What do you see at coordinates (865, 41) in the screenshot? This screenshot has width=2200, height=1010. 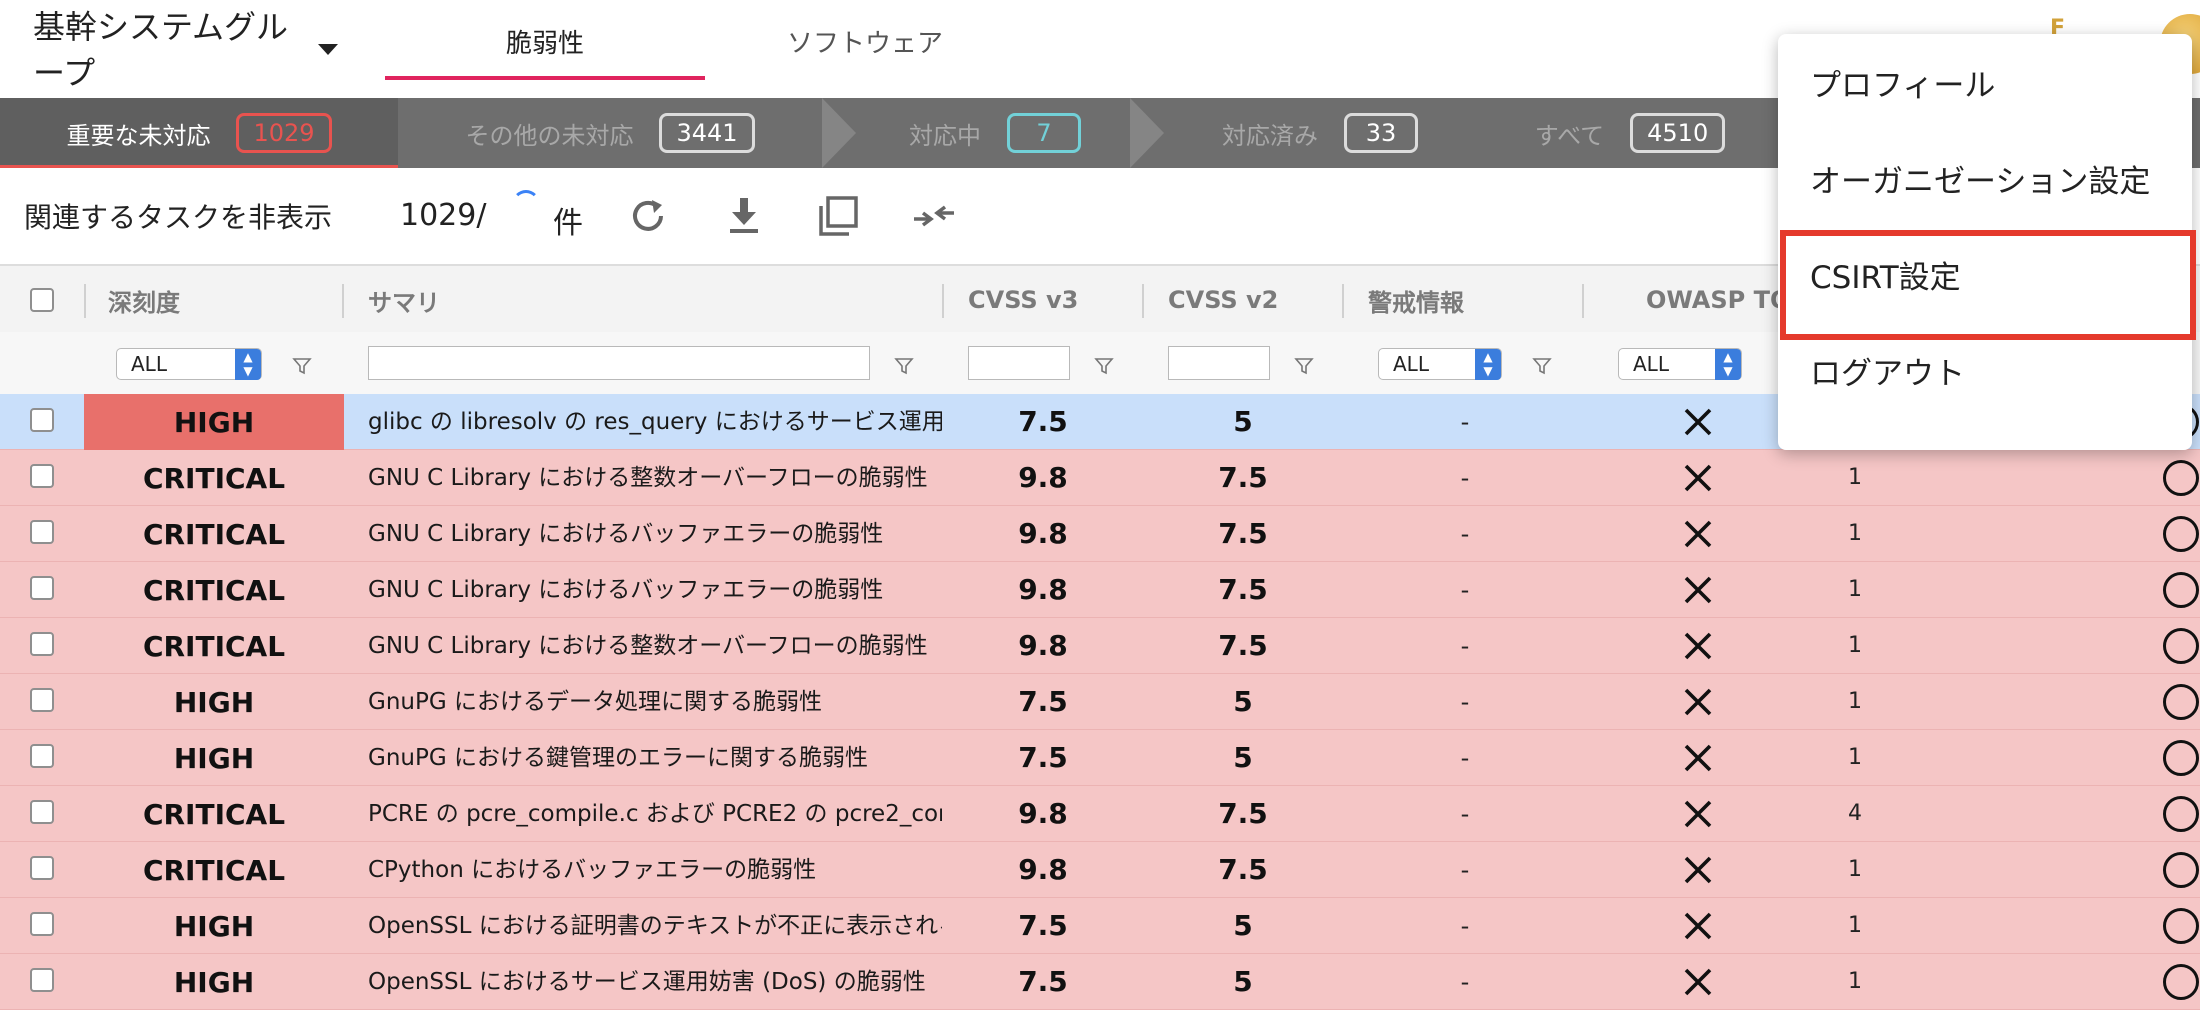 I see `tab-software: ソフトウェア` at bounding box center [865, 41].